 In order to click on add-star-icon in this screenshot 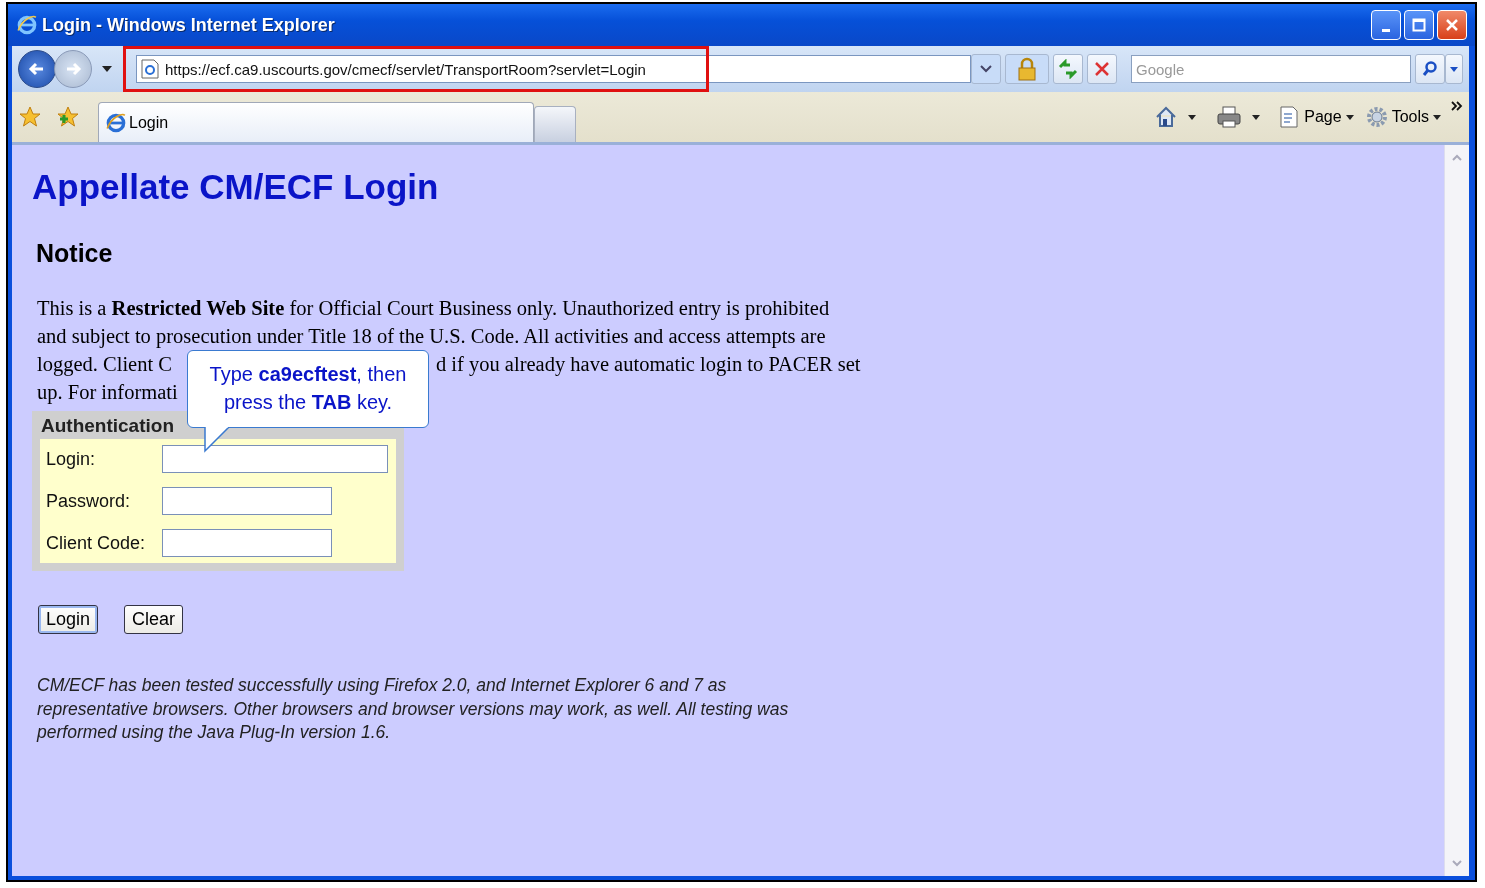, I will do `click(68, 117)`.